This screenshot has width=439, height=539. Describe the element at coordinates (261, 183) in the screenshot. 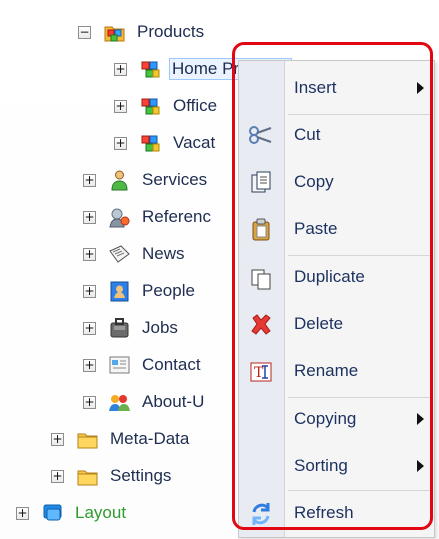

I see `copy-icon` at that location.